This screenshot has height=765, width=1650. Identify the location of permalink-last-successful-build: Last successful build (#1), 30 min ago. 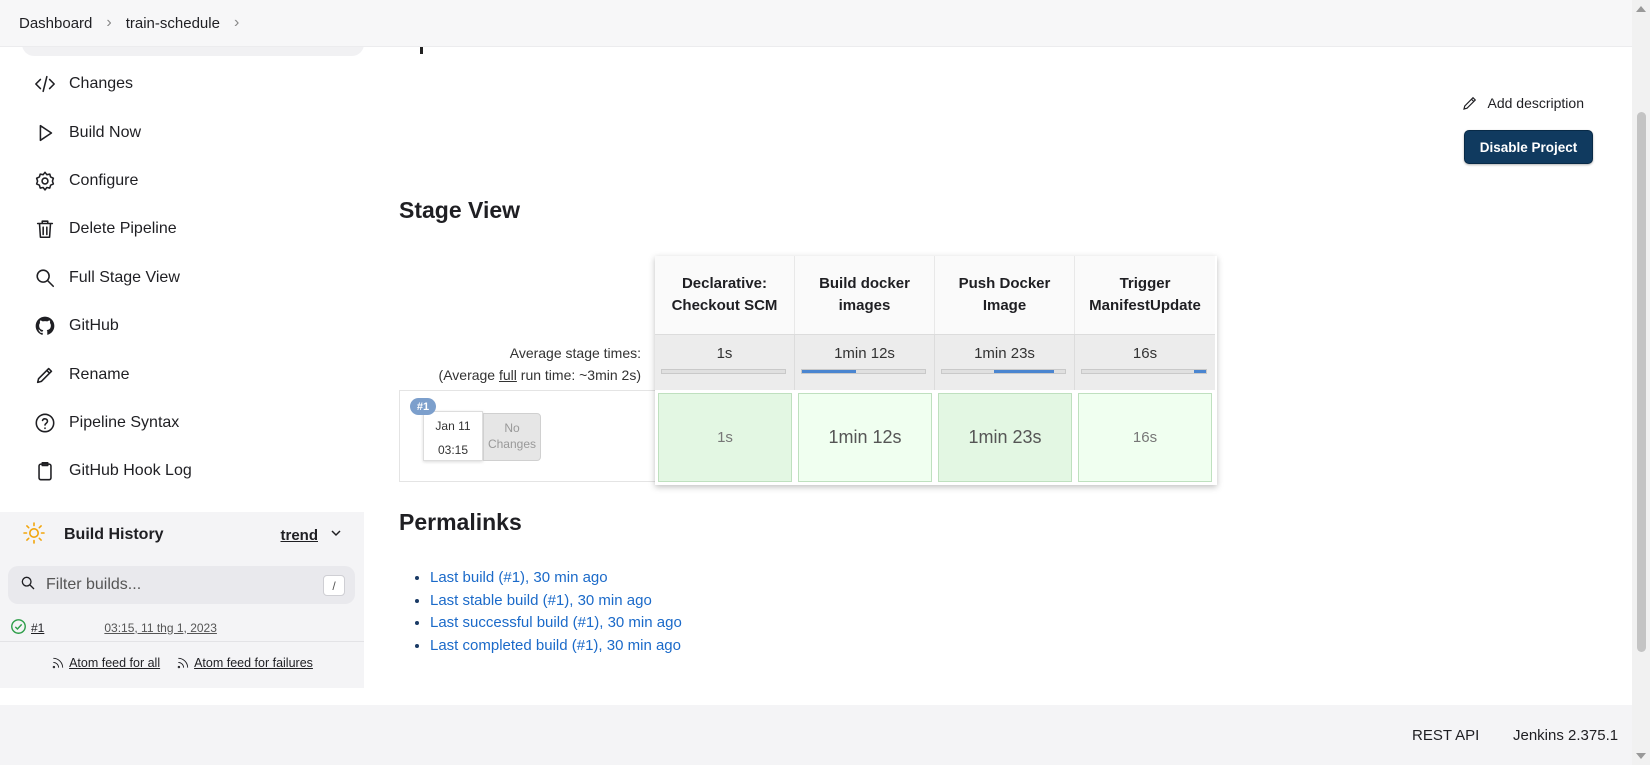
(556, 622).